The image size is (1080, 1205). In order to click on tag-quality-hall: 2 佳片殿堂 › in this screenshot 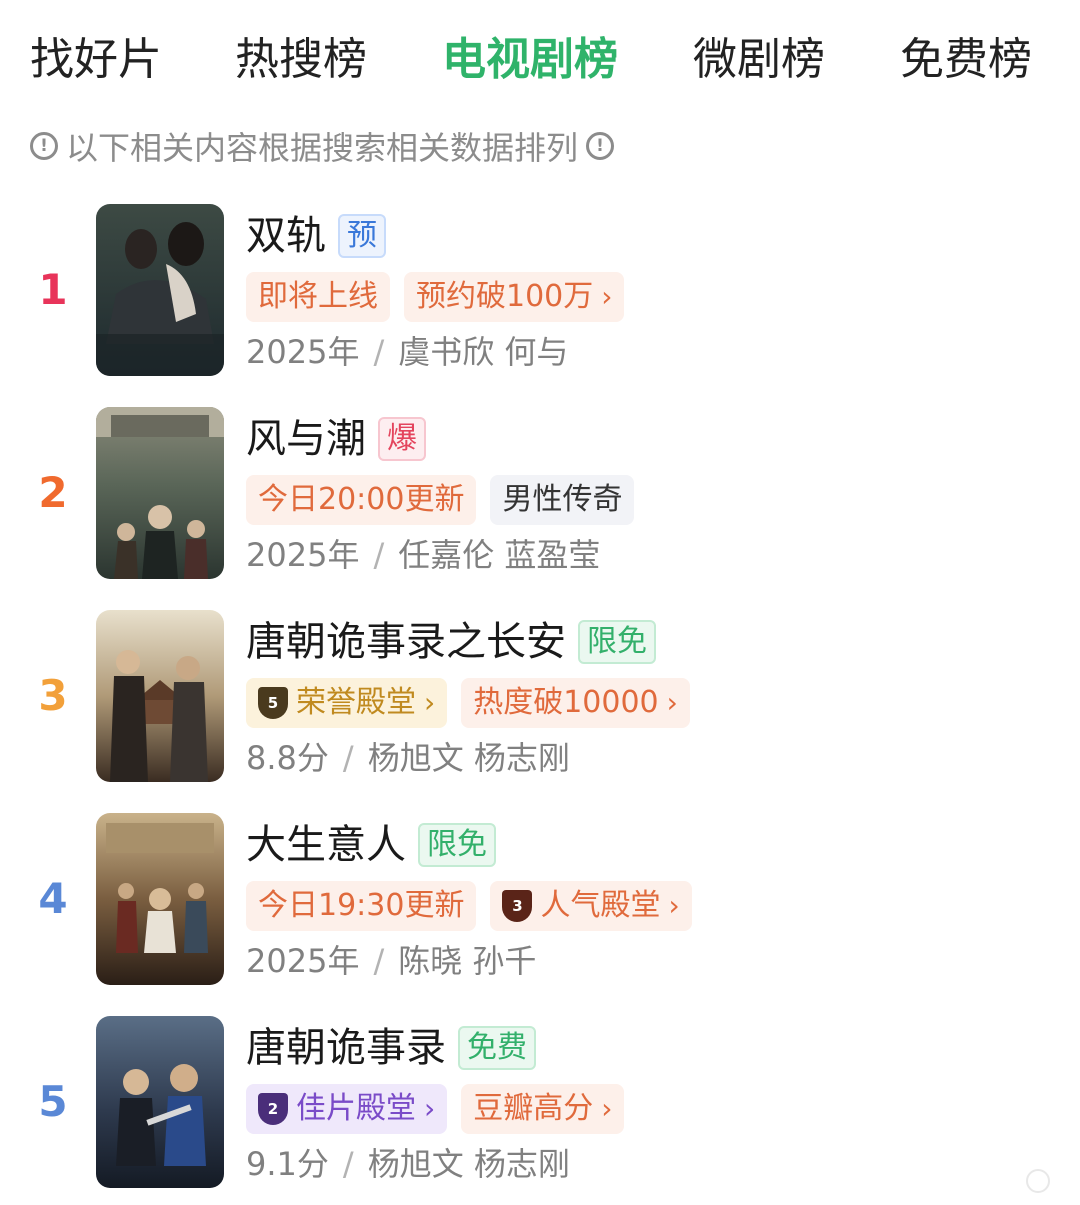, I will do `click(347, 1109)`.